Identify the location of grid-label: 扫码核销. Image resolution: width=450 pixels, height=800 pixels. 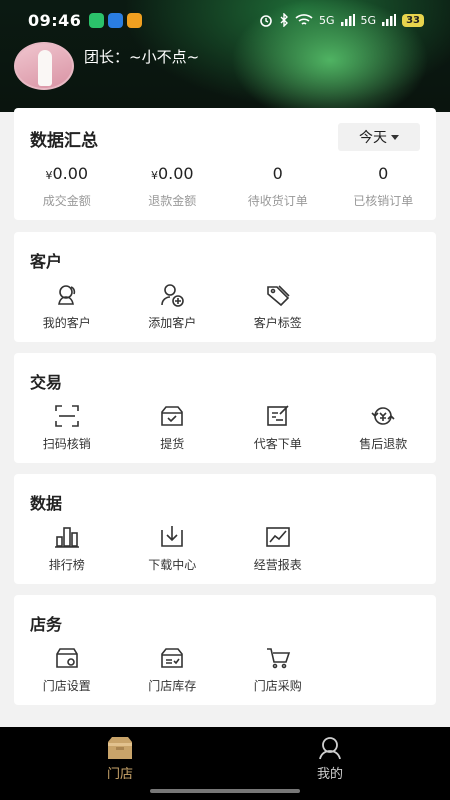
(66, 444).